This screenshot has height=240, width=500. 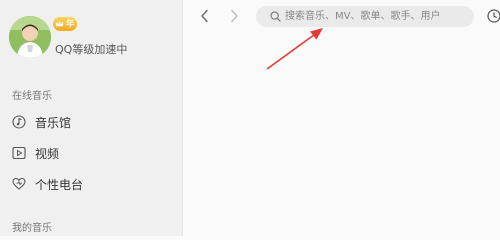 I want to click on video-icon, so click(x=19, y=153).